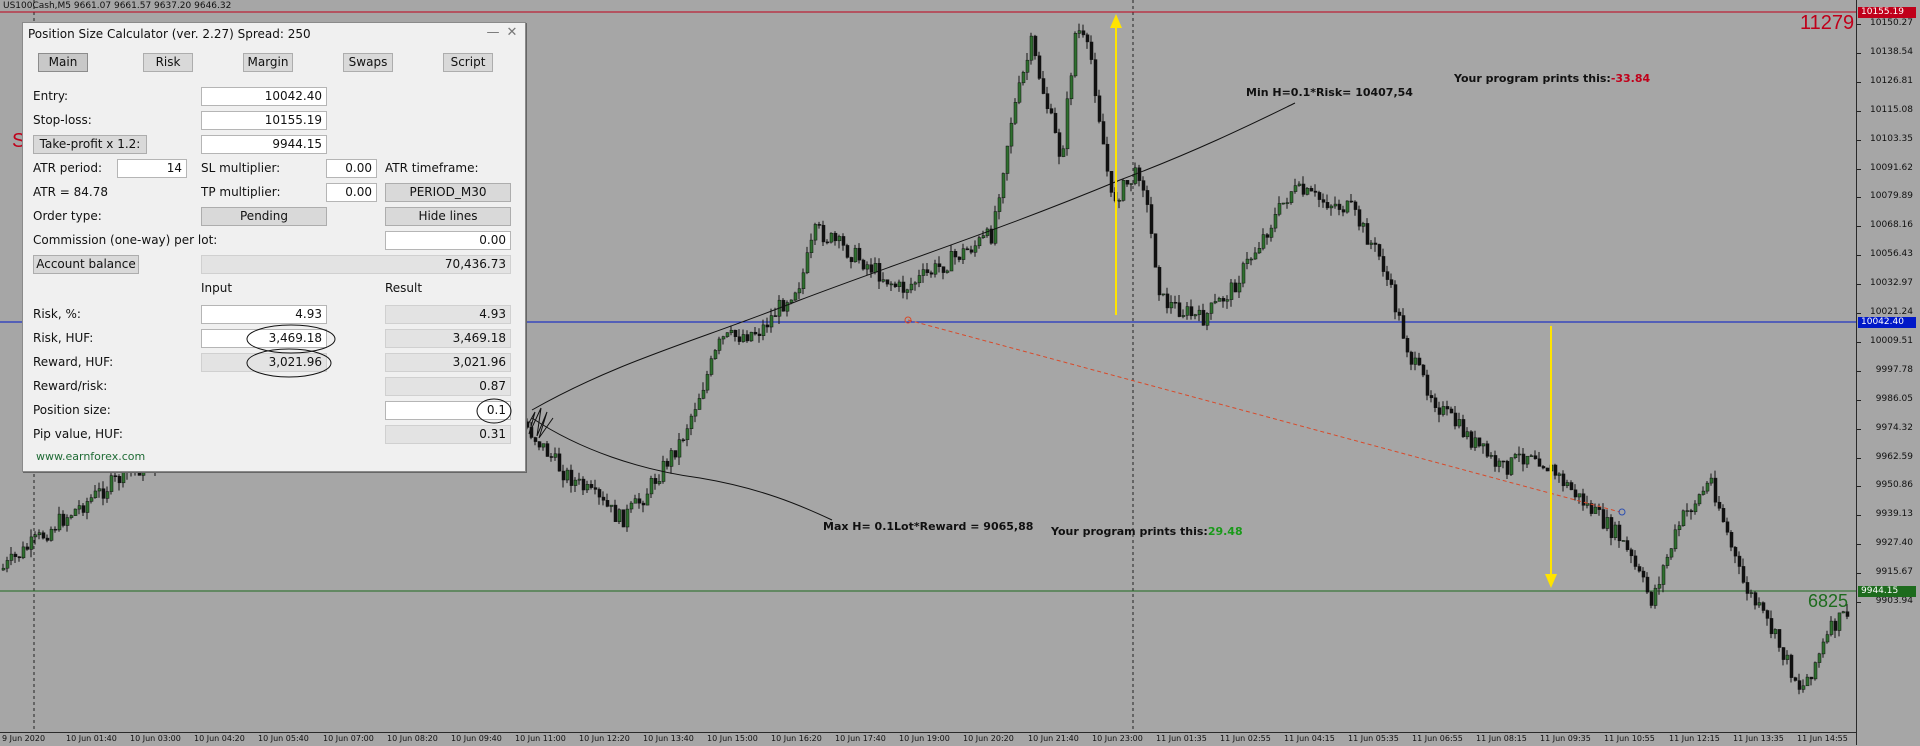 The image size is (1920, 746). What do you see at coordinates (1891, 341) in the screenshot?
I see `price-tick-label: 10009.51` at bounding box center [1891, 341].